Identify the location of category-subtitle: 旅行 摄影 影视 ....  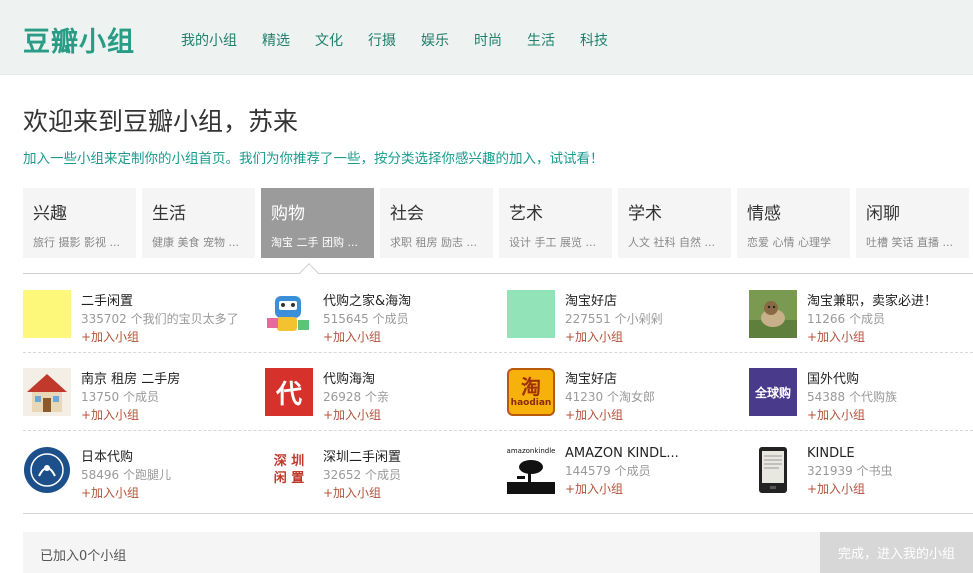
(76, 242).